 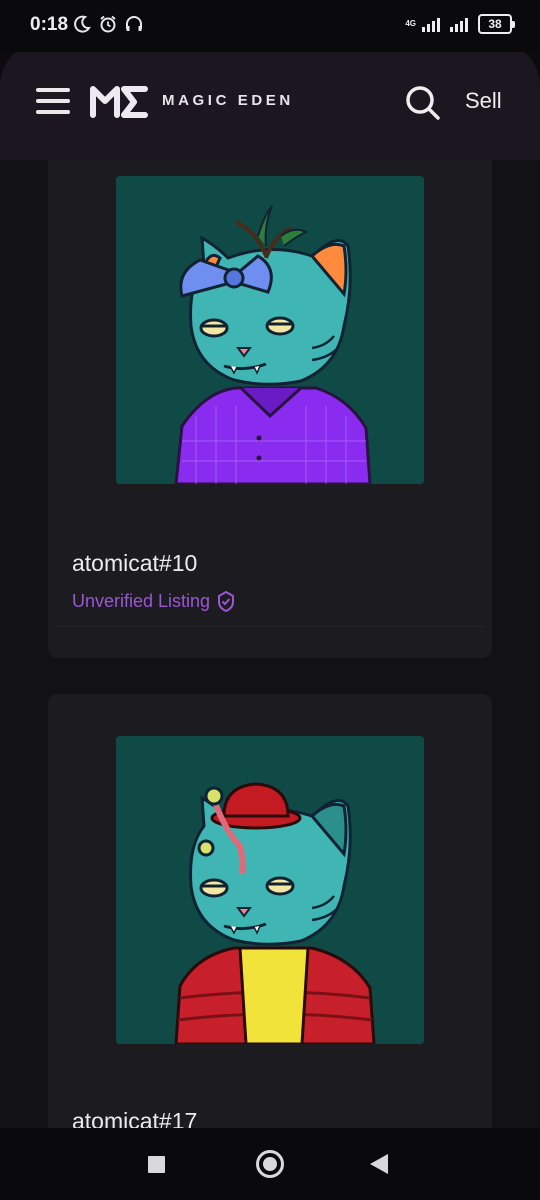 What do you see at coordinates (119, 101) in the screenshot?
I see `magic-eden-logo-icon` at bounding box center [119, 101].